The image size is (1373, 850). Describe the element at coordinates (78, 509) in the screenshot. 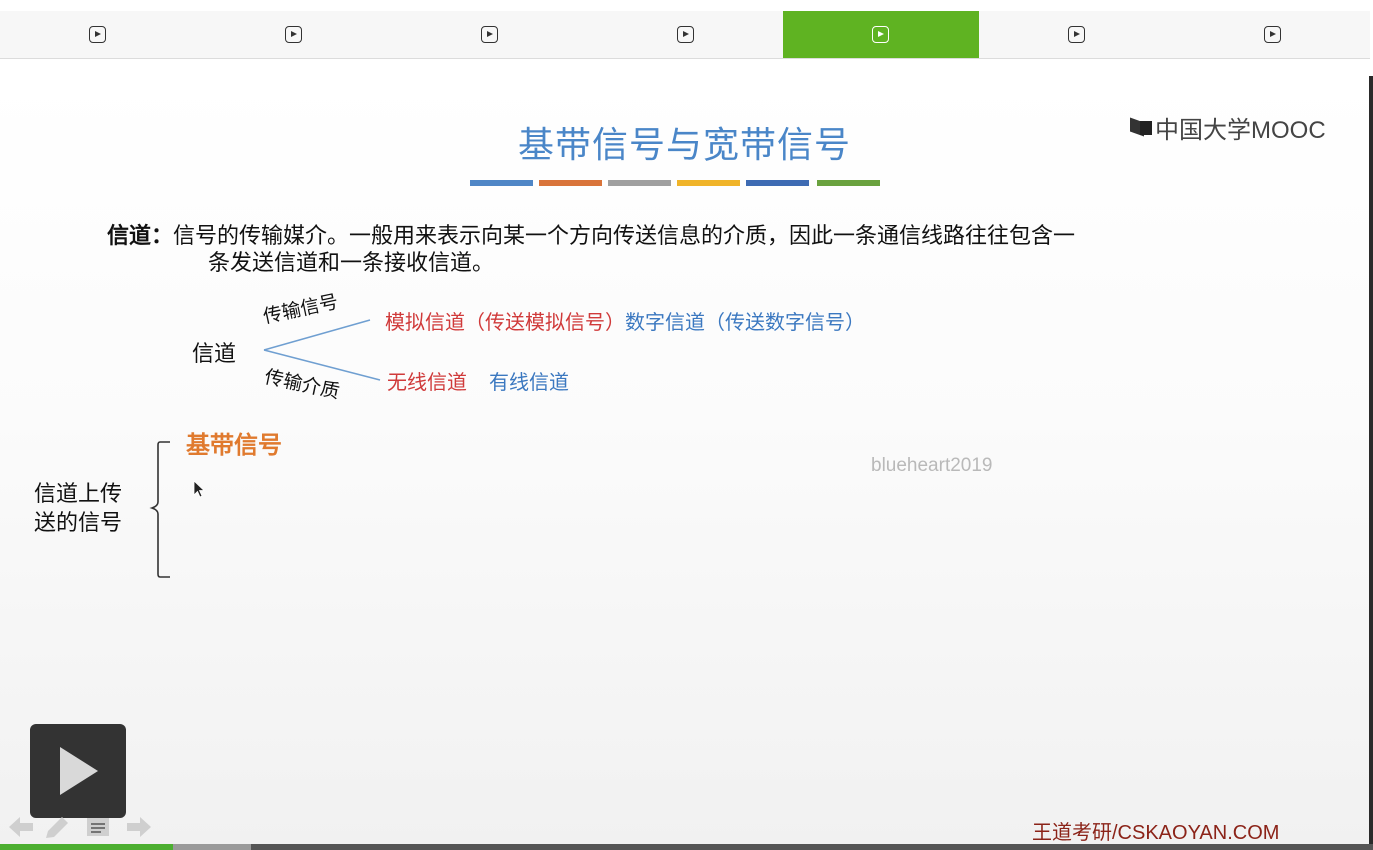

I see `signals-on-channel-label: 信道上传 送的信号` at that location.